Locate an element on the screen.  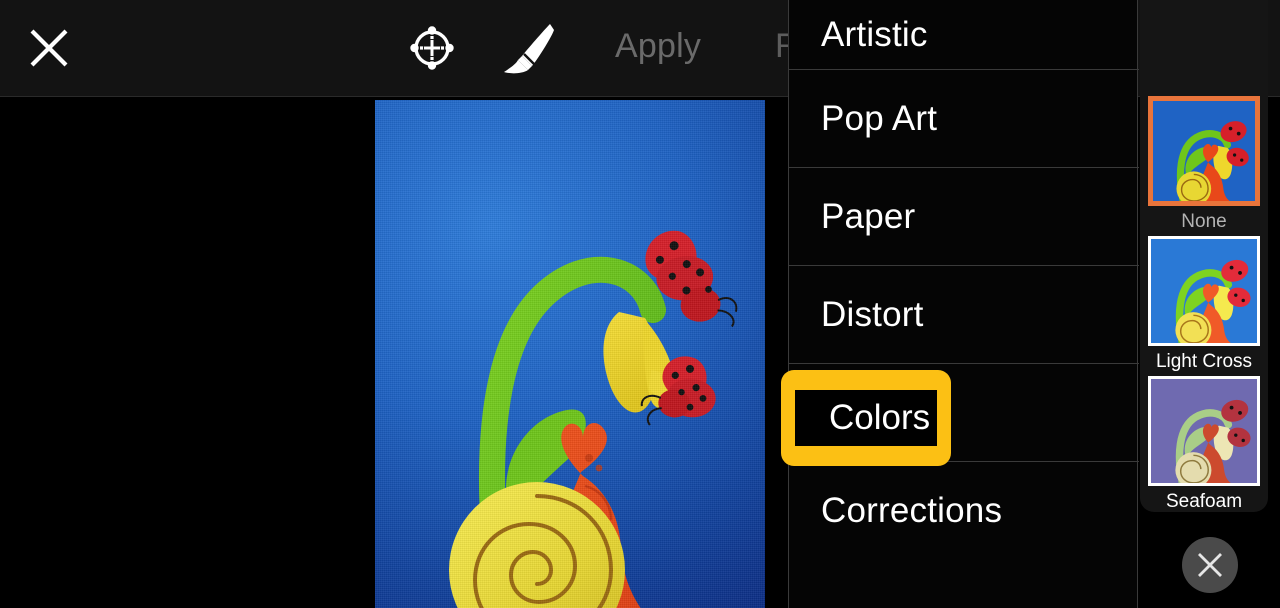
preset-item-seafoam: Seafoam is located at coordinates (1204, 444).